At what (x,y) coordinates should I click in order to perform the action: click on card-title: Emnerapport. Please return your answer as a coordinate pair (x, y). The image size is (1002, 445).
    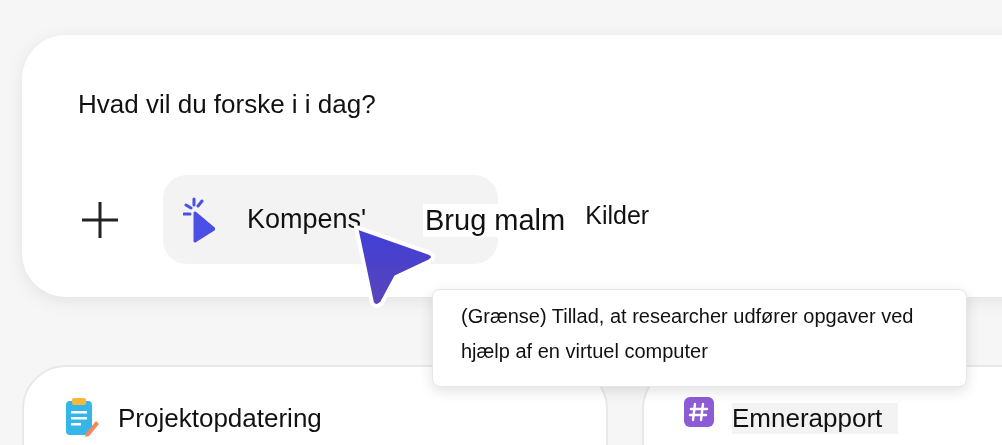
    Looking at the image, I should click on (815, 418).